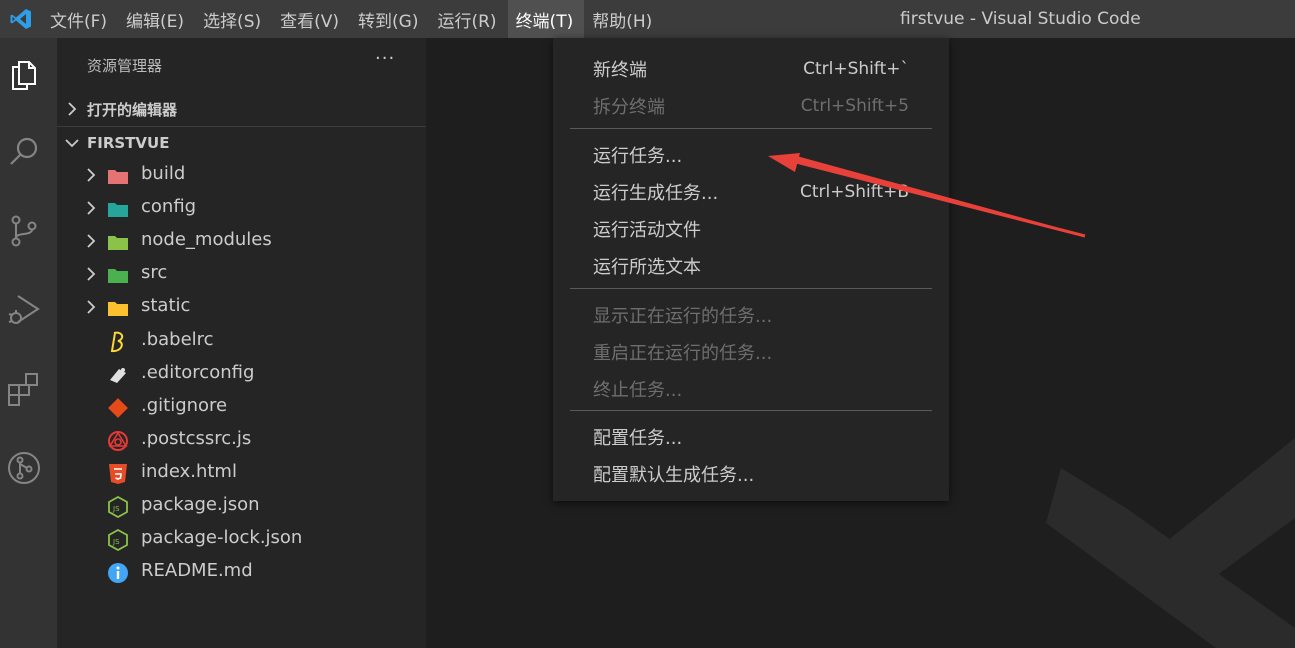 The height and width of the screenshot is (648, 1295). What do you see at coordinates (189, 471) in the screenshot?
I see `tree-item-label: index.html` at bounding box center [189, 471].